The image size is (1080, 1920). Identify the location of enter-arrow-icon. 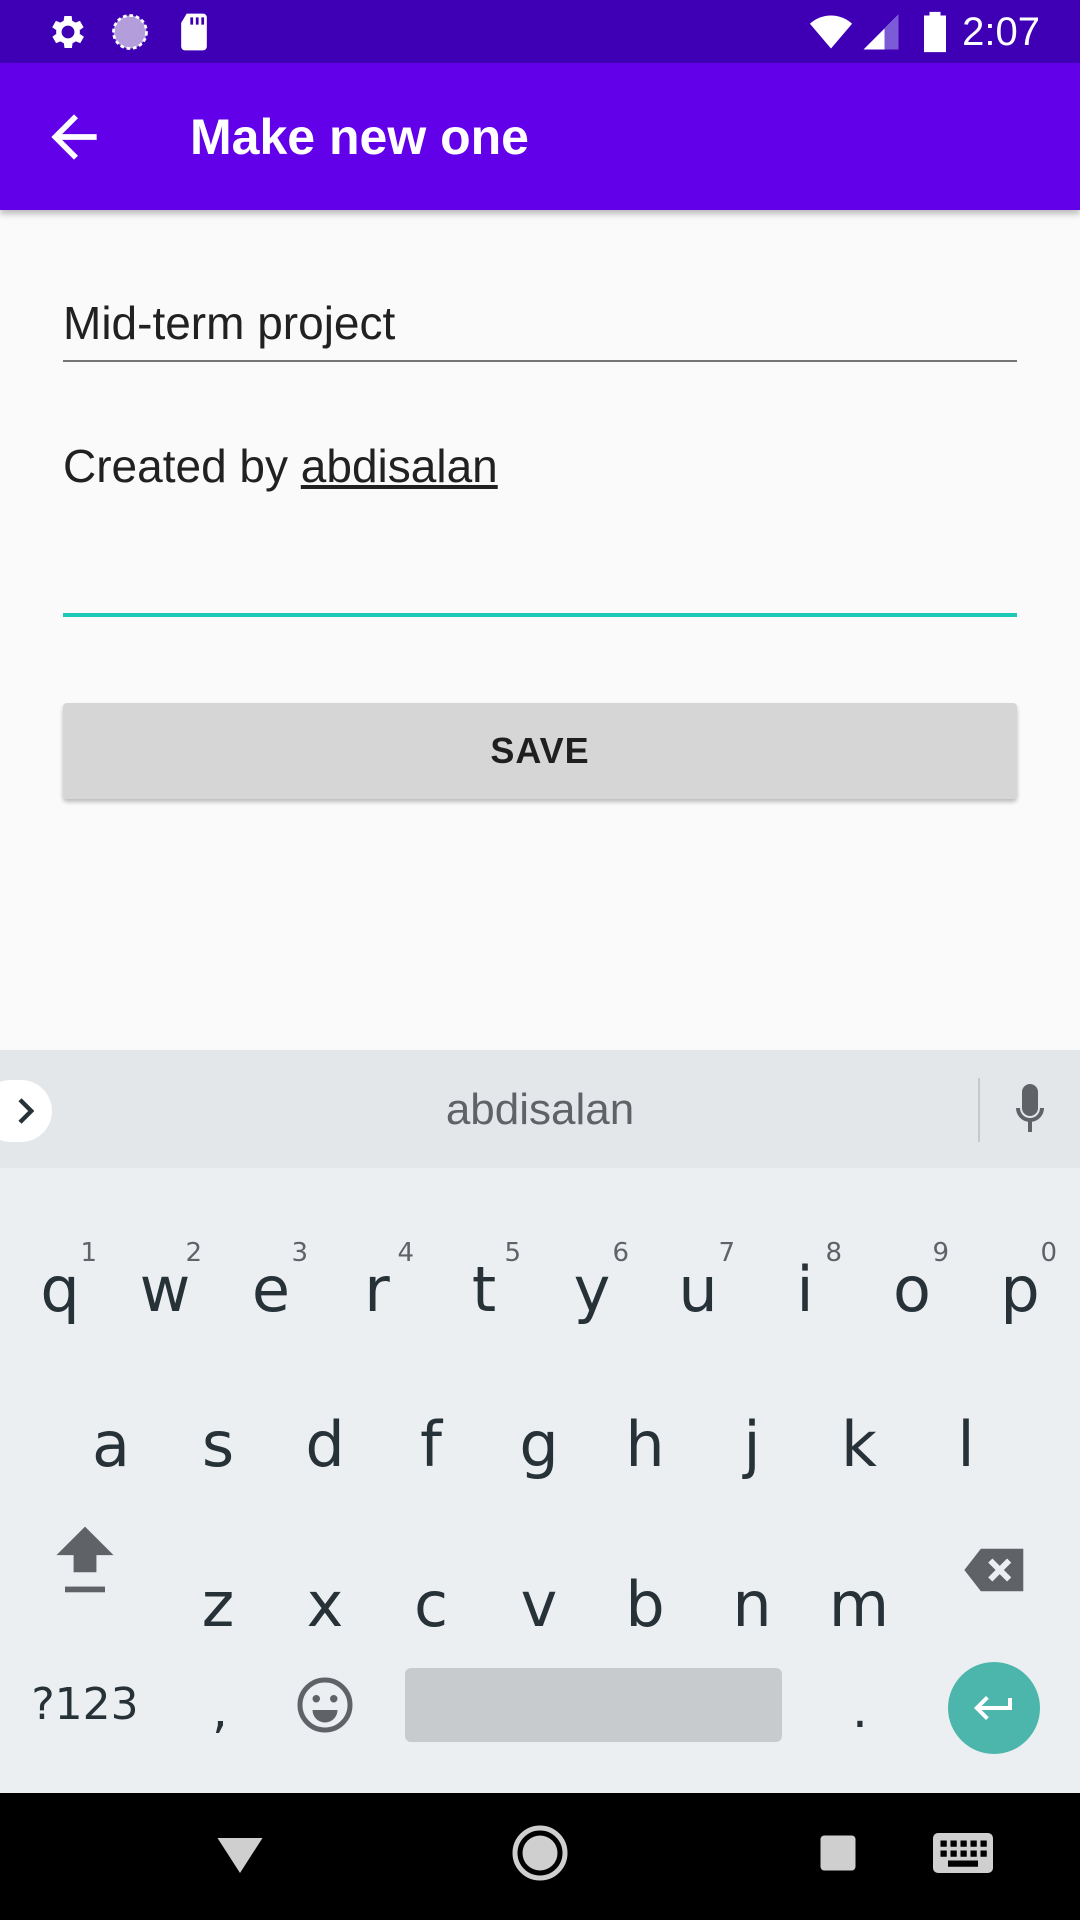
(993, 1708).